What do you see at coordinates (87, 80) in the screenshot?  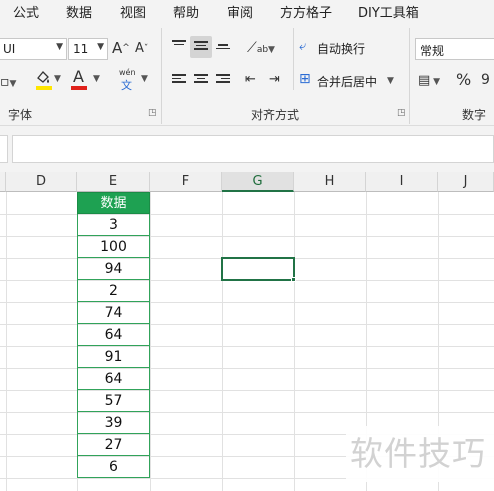 I see `font-color-button: A ▼` at bounding box center [87, 80].